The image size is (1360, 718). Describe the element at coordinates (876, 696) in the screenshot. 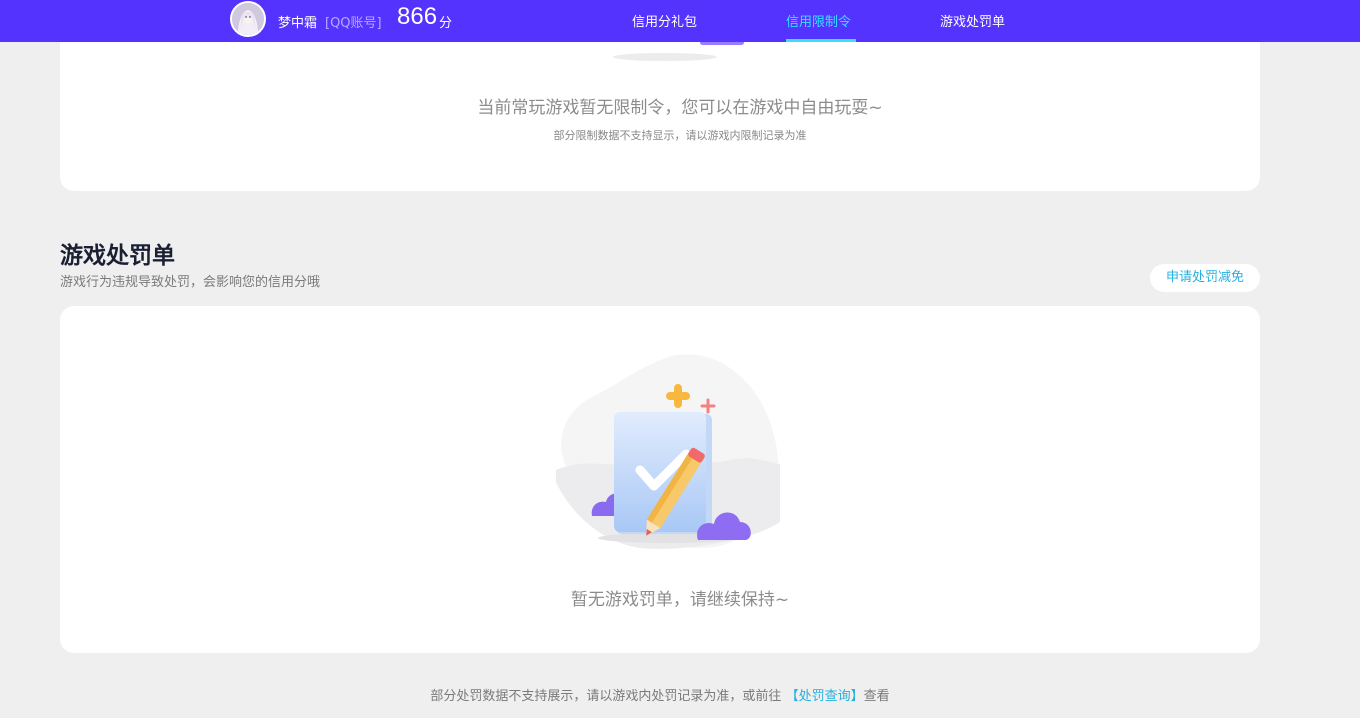

I see `footer-note-suffix: 查看` at that location.